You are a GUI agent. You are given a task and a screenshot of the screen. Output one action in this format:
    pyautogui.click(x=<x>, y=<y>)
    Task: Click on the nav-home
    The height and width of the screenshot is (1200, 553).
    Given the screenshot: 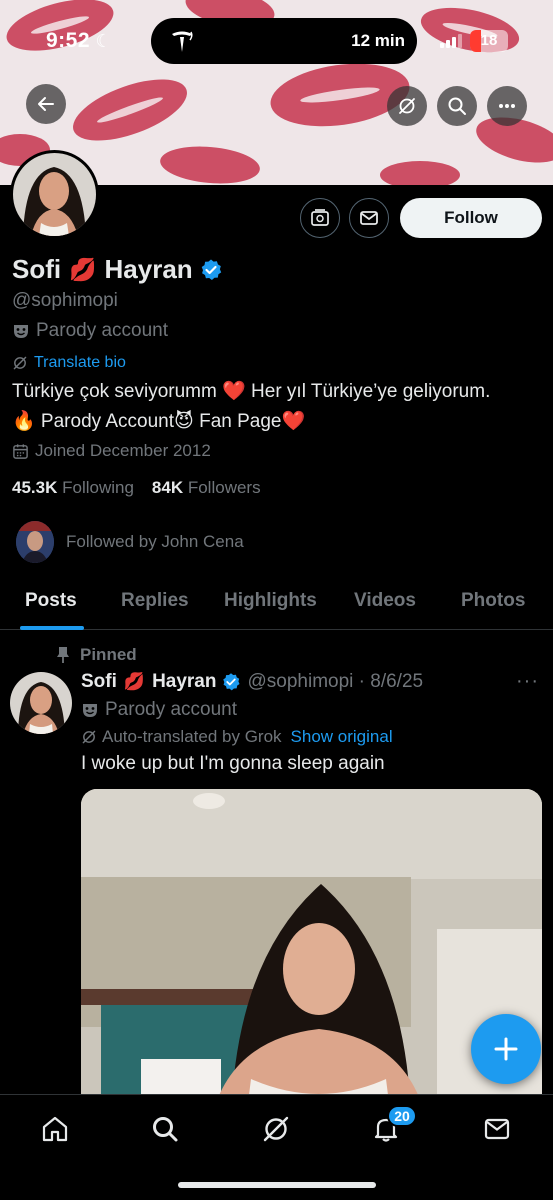 What is the action you would take?
    pyautogui.click(x=55, y=1129)
    